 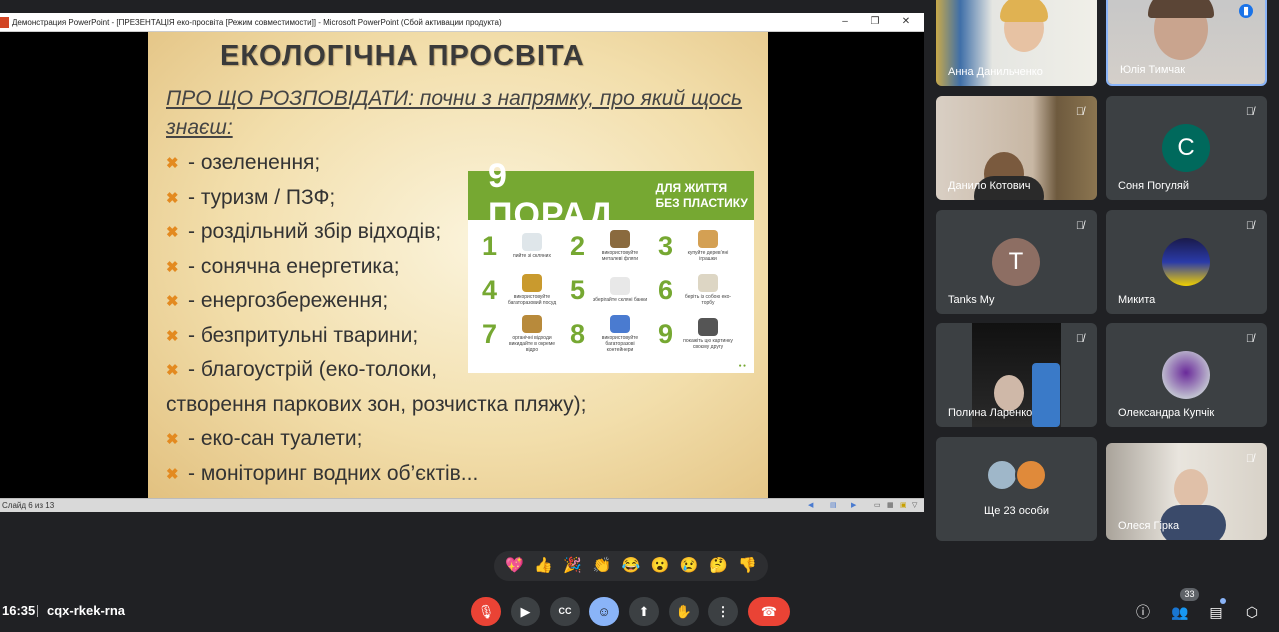 I want to click on tip-body: беріть із собою еко-торбу, so click(x=708, y=290).